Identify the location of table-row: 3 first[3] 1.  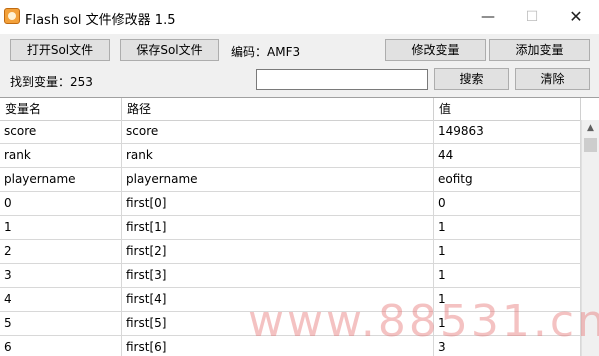
(290, 276).